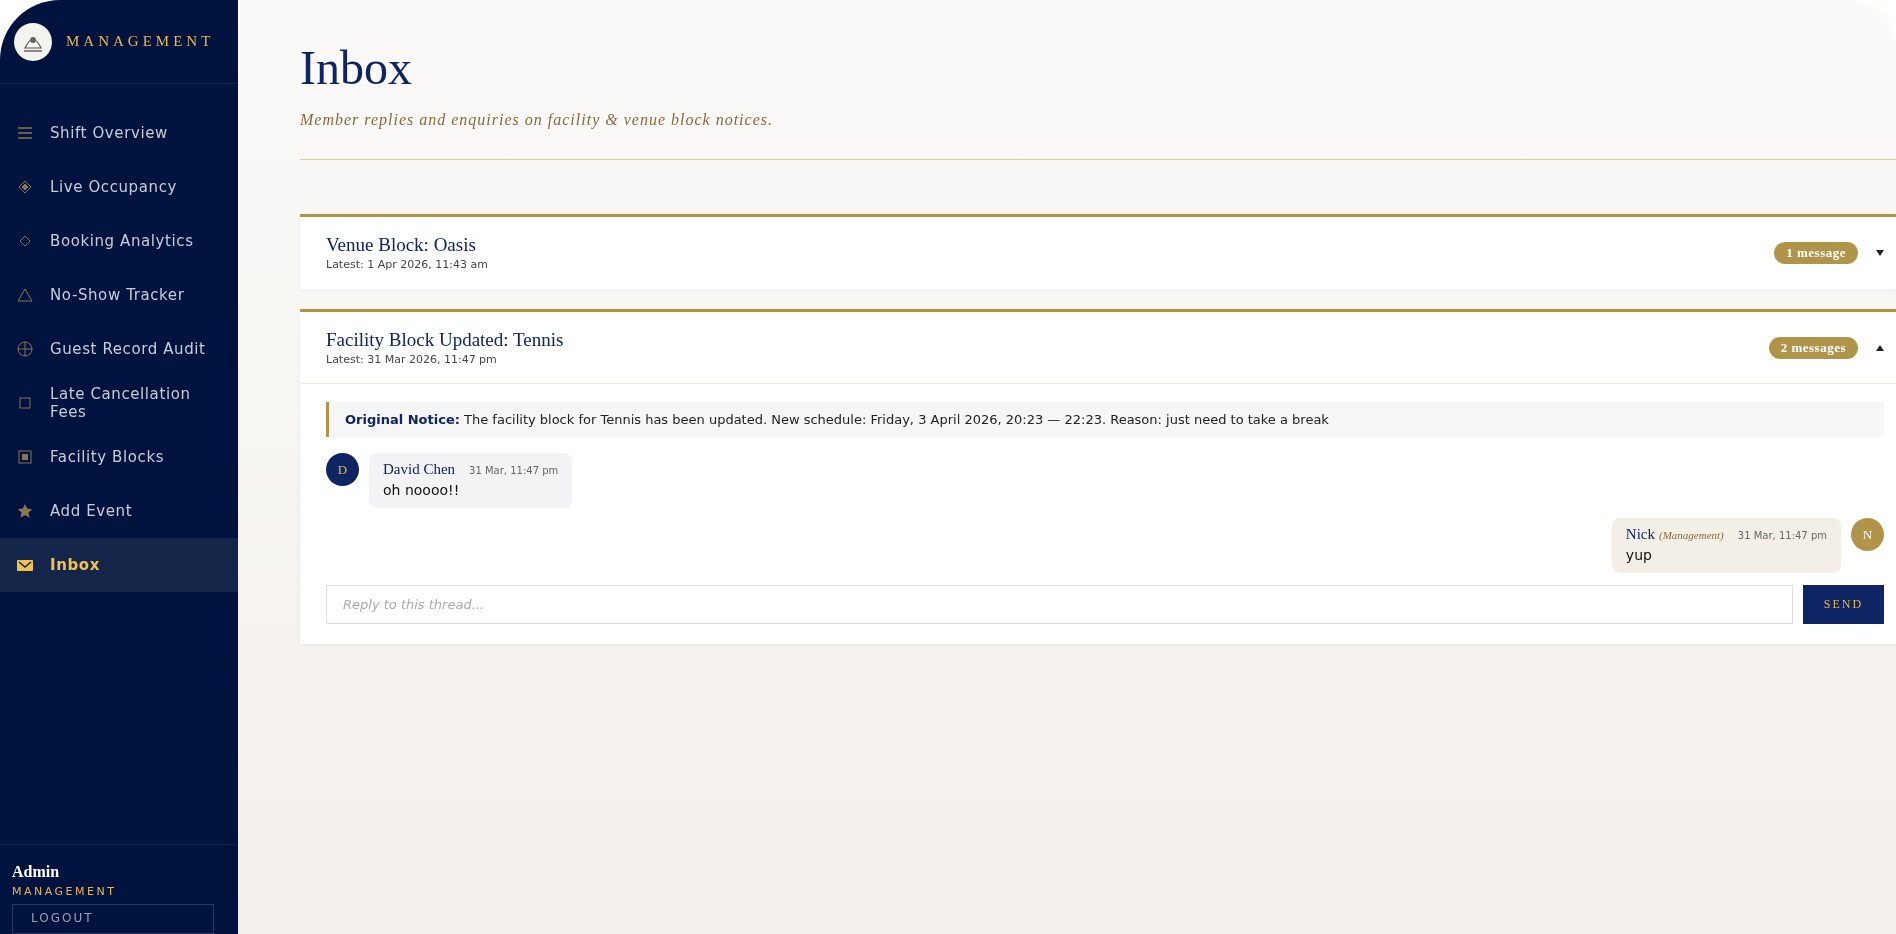 This screenshot has height=934, width=1896. What do you see at coordinates (1098, 253) in the screenshot?
I see `thread-header: Venue Block: Oasis Latest: 1 Apr 2026, 11:43 am 1 message` at bounding box center [1098, 253].